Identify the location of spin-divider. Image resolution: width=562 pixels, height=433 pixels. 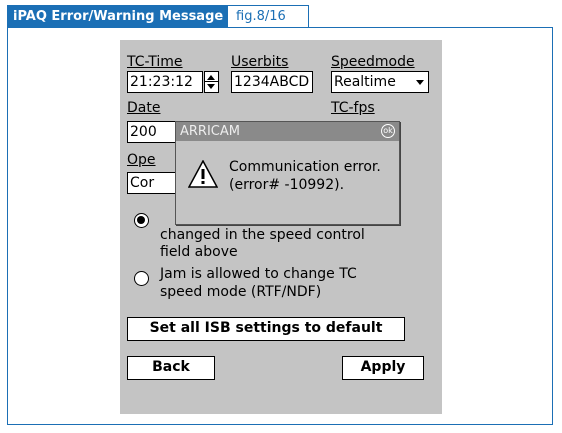
(211, 81).